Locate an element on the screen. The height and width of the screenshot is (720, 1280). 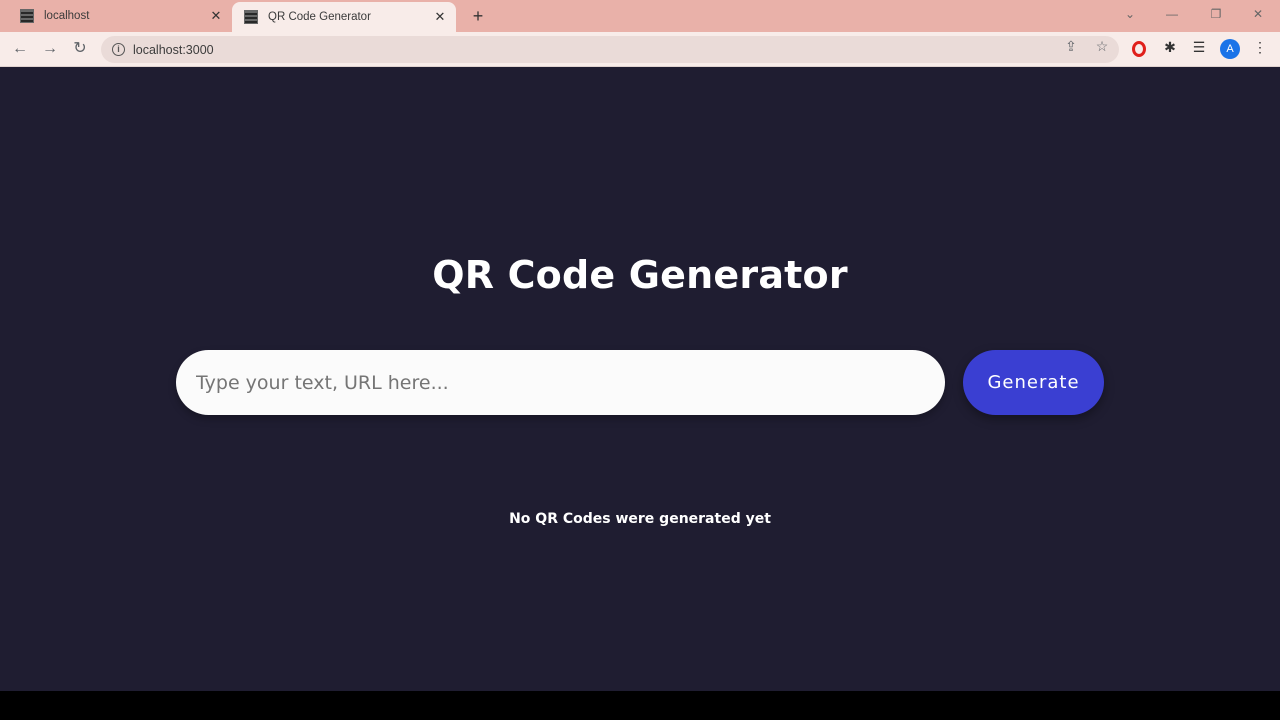
tab-title: QR Code Generator is located at coordinates (319, 17).